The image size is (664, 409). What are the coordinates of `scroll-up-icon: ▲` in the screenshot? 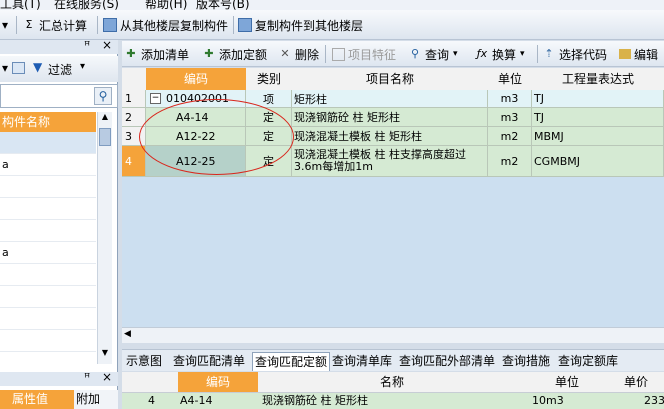 It's located at (105, 119).